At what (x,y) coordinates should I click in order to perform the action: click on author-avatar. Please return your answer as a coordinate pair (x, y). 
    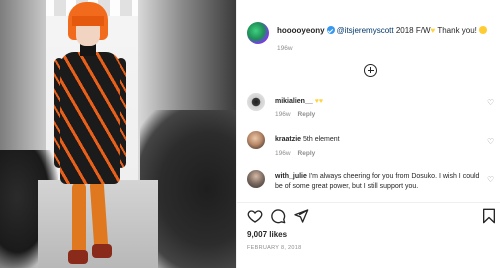
    Looking at the image, I should click on (258, 33).